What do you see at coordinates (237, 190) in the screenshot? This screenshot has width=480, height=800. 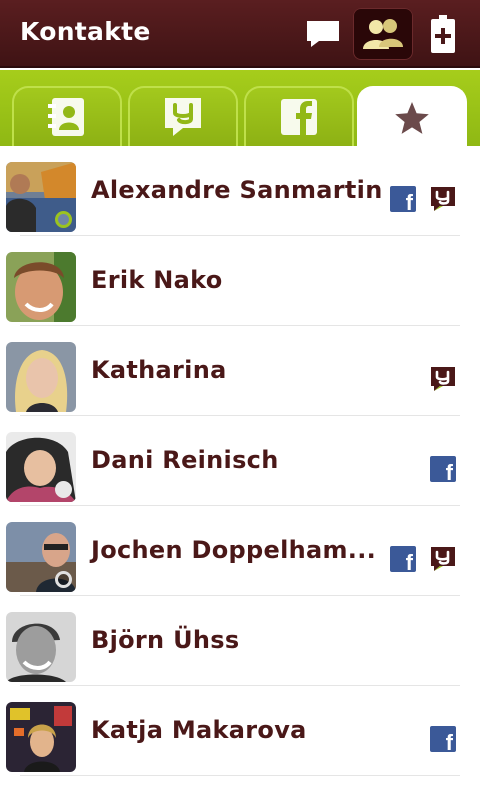 I see `contact-name: Alexandre Sanmartin` at bounding box center [237, 190].